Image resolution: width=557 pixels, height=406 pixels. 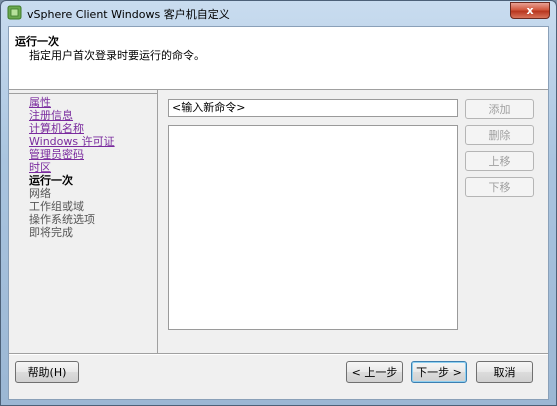 I want to click on next-button: 下一步 >, so click(x=439, y=372).